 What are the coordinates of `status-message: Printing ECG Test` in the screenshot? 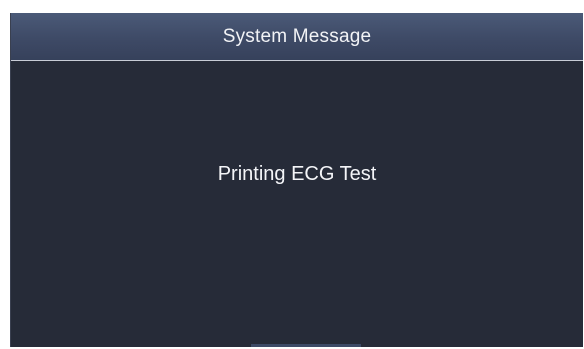 It's located at (297, 174).